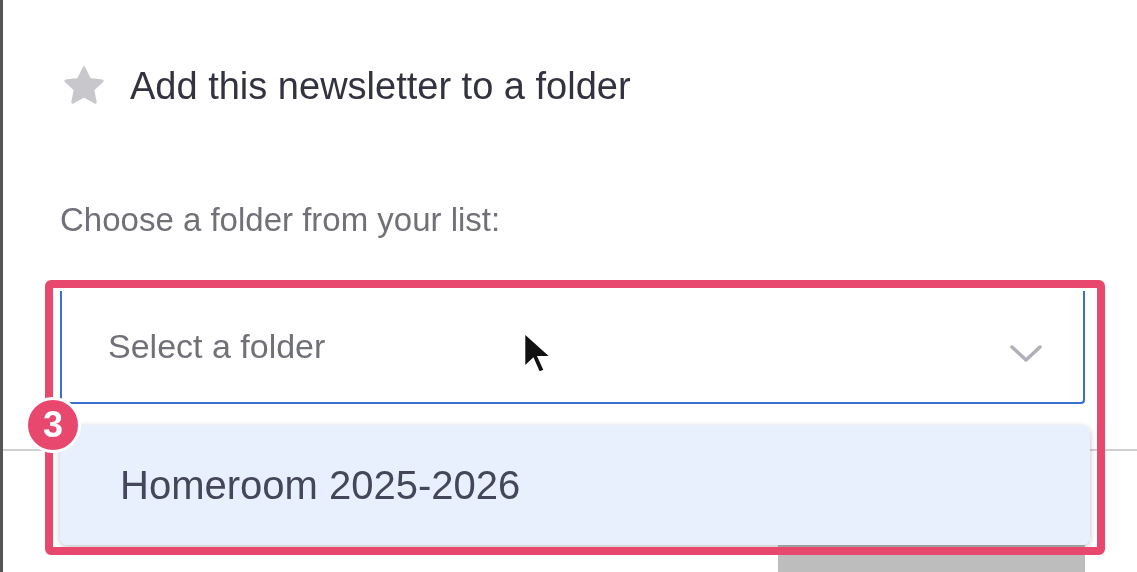  I want to click on chevron-down-icon, so click(1026, 353).